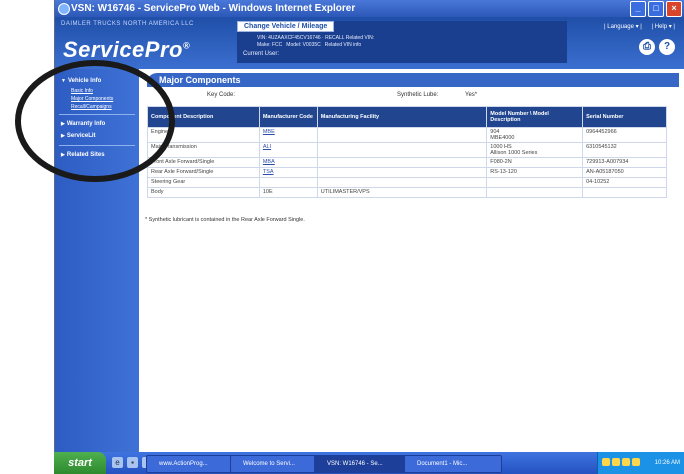 Image resolution: width=684 pixels, height=474 pixels. What do you see at coordinates (624, 135) in the screenshot?
I see `cell-serial: 0964452966` at bounding box center [624, 135].